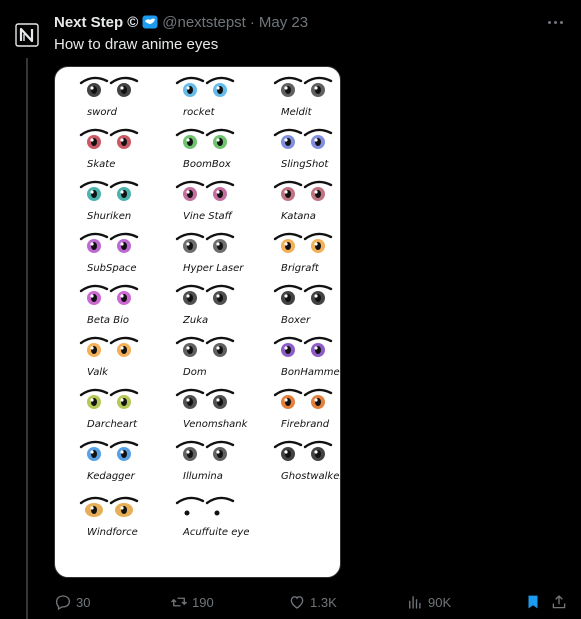  I want to click on eye-label: rocket, so click(199, 112).